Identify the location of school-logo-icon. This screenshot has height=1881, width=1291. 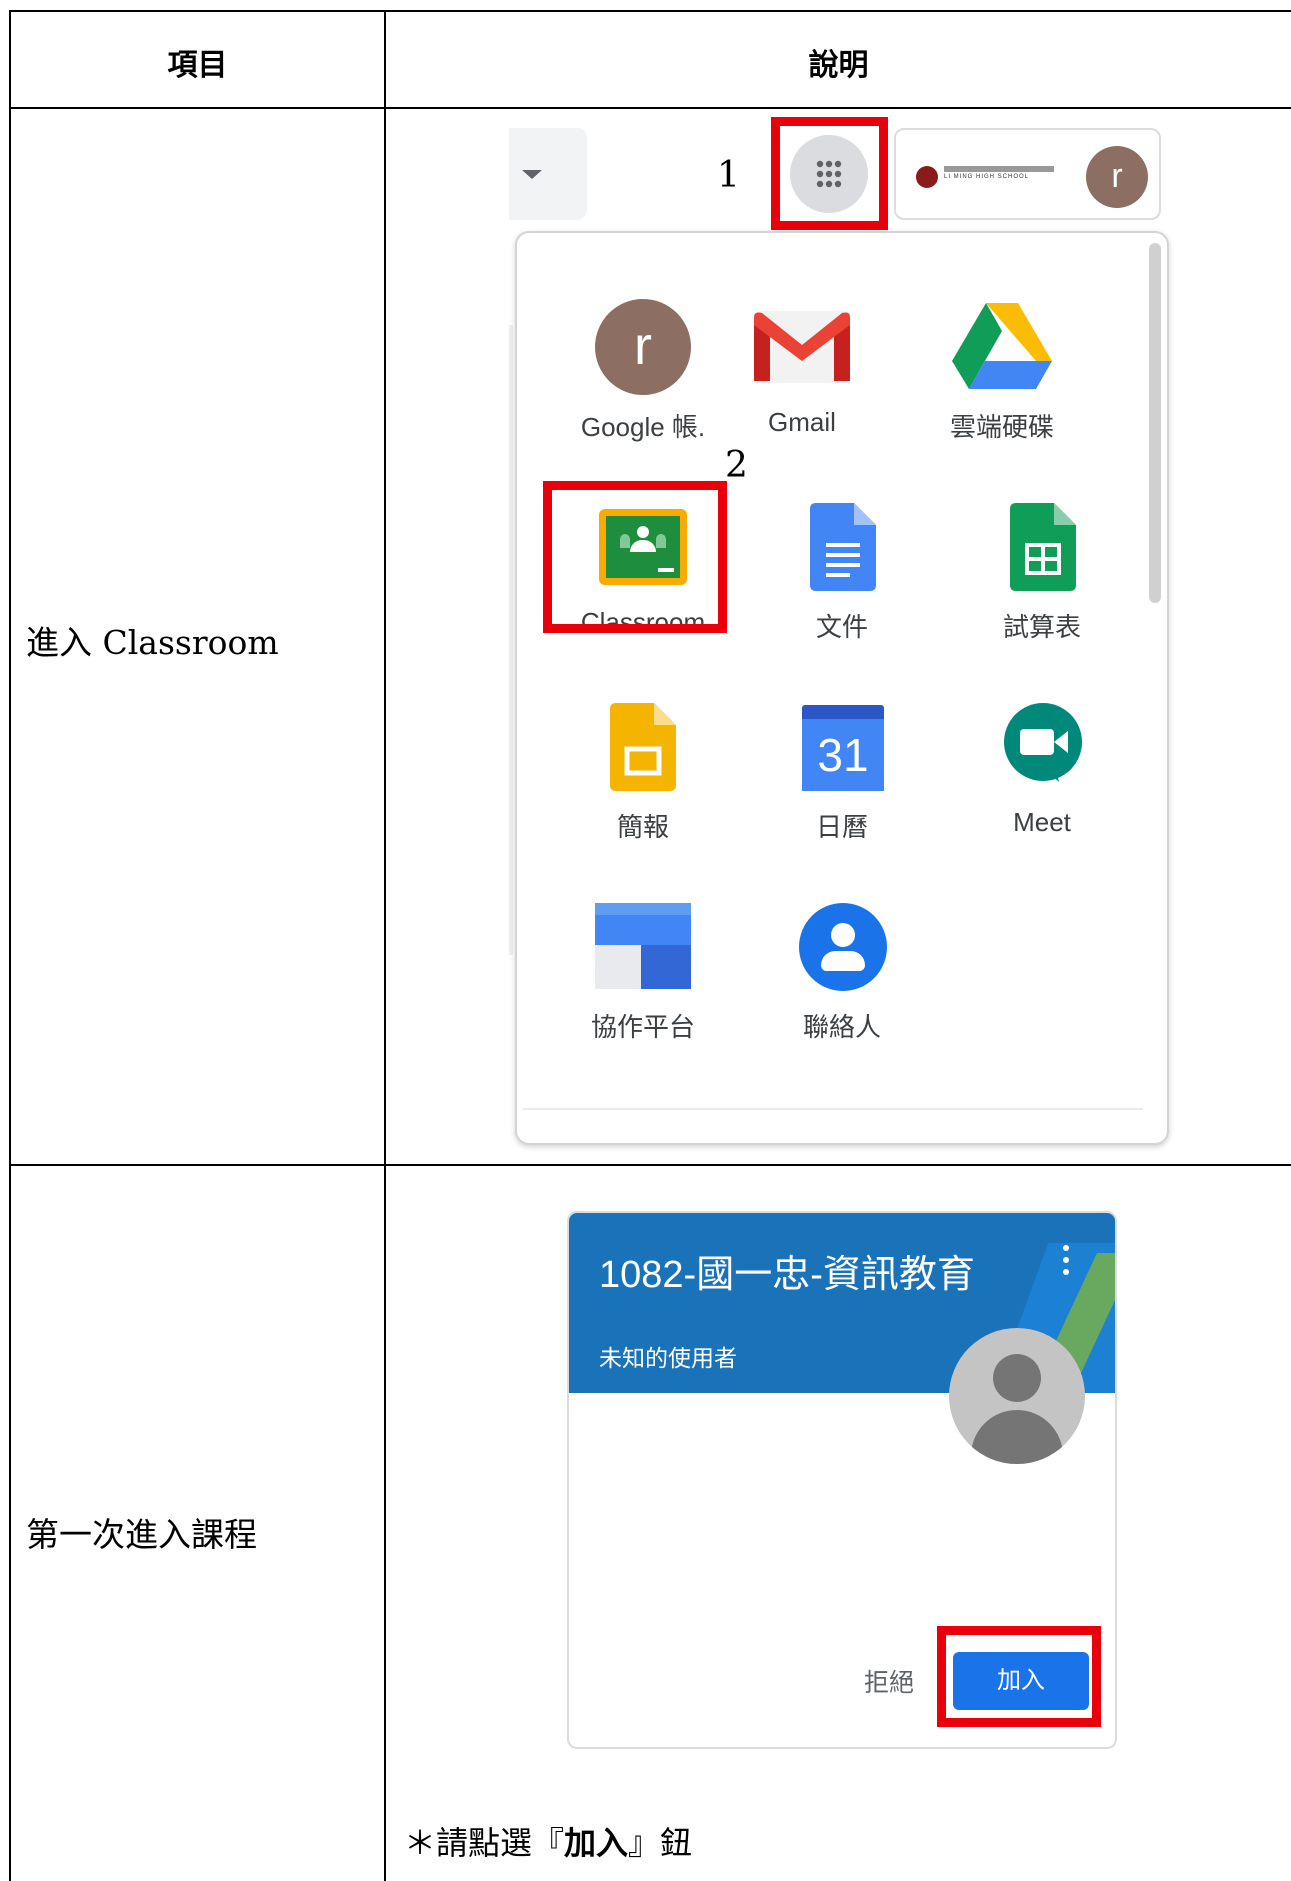
(927, 177).